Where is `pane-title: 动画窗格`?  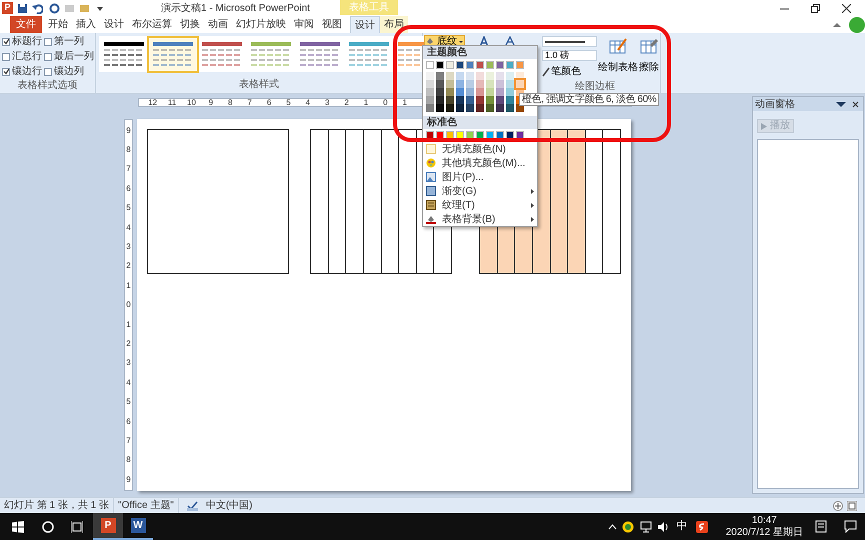 pane-title: 动画窗格 is located at coordinates (775, 105).